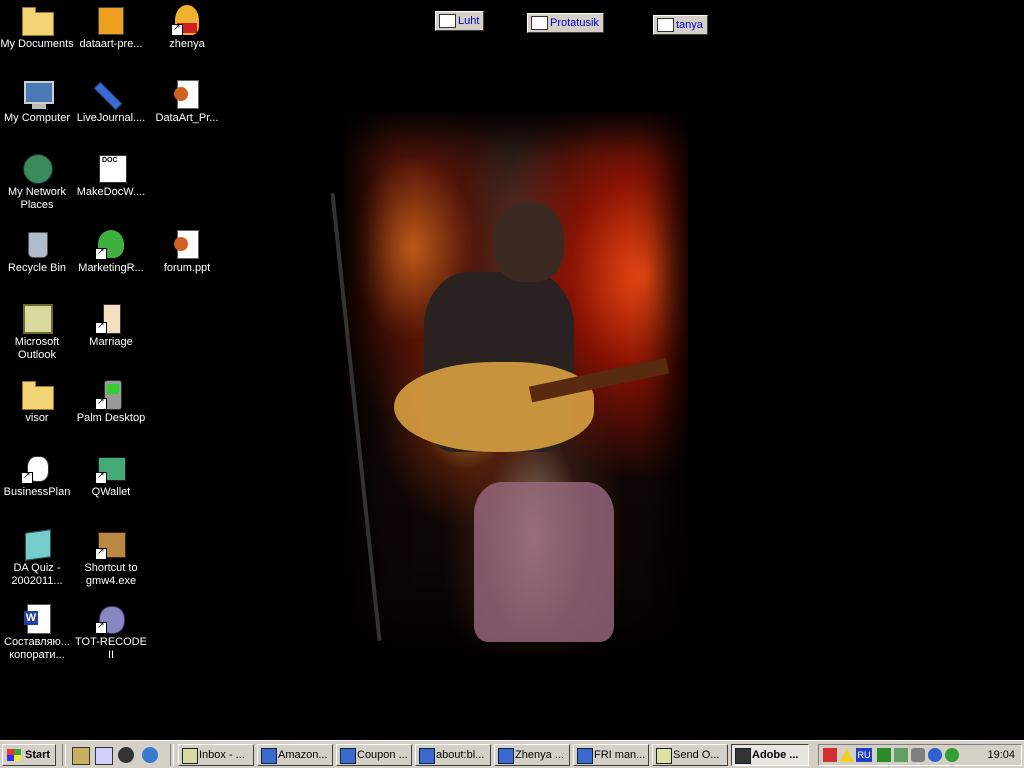  I want to click on window-luht: Luht, so click(460, 21).